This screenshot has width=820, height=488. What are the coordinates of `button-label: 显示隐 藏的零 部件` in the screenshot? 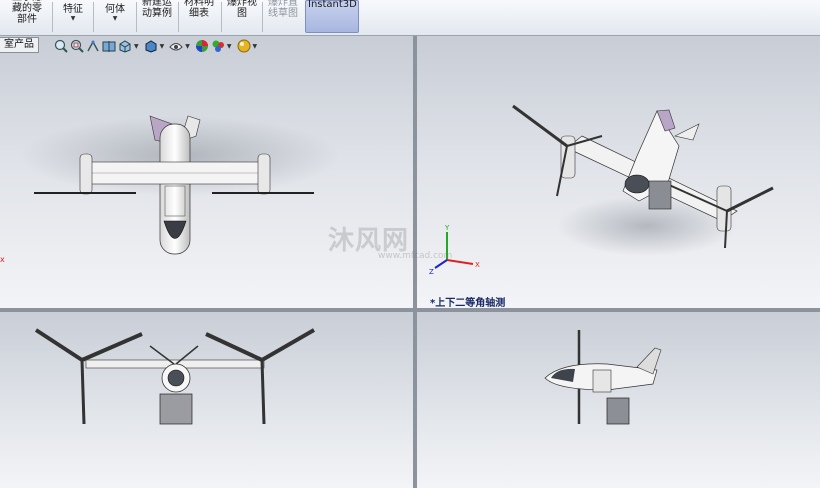 It's located at (27, 12).